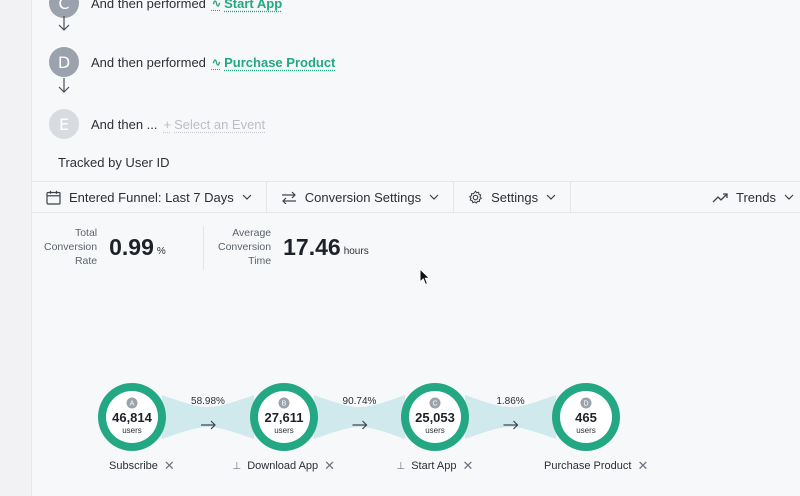 The image size is (800, 496). What do you see at coordinates (586, 417) in the screenshot?
I see `funnel-node-count: 465` at bounding box center [586, 417].